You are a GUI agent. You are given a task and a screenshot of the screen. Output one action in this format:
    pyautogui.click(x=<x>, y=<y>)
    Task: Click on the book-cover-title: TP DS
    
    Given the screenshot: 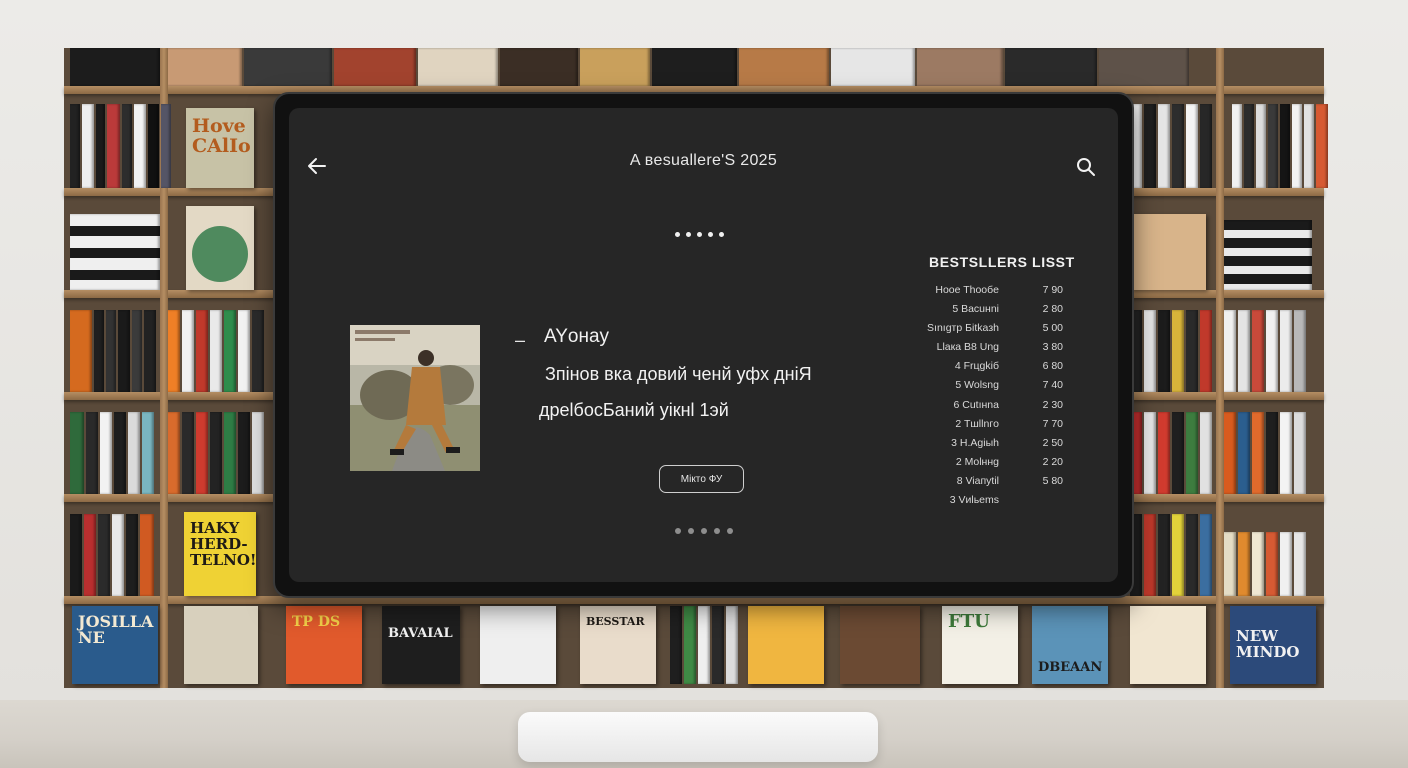 What is the action you would take?
    pyautogui.click(x=316, y=622)
    